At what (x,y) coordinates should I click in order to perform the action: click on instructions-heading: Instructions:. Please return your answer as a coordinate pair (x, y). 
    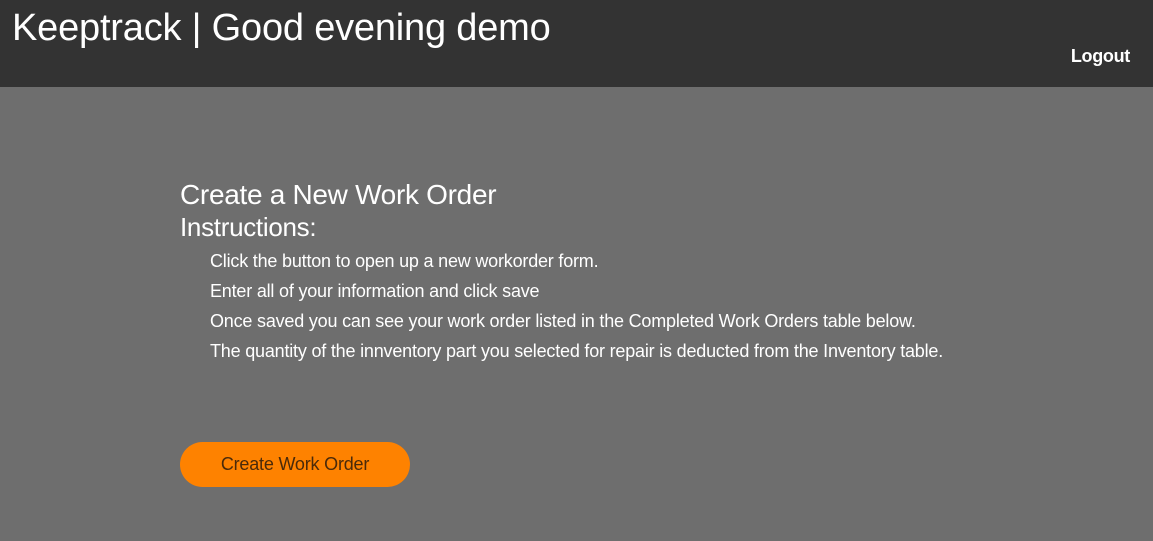
    Looking at the image, I should click on (248, 227).